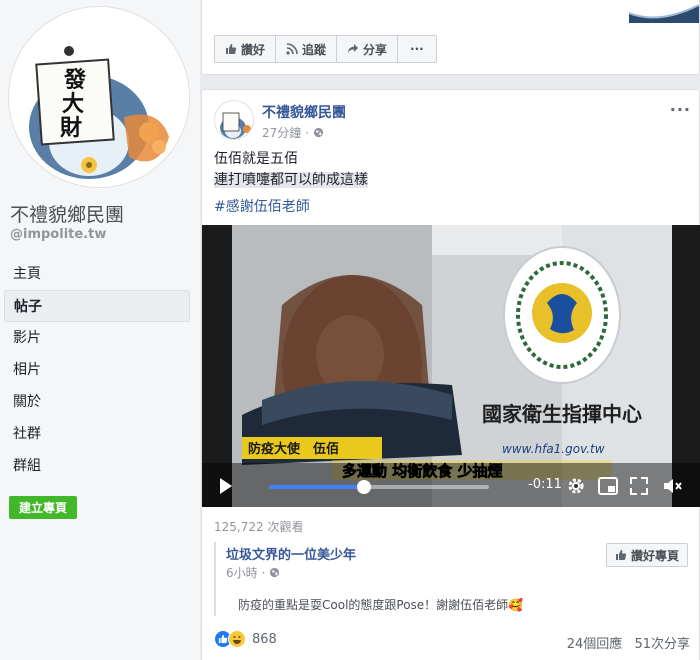  I want to click on comment-text: 防疫的重點是耍Cool的態度跟Pose！謝謝伍佰老師🥰, so click(381, 605).